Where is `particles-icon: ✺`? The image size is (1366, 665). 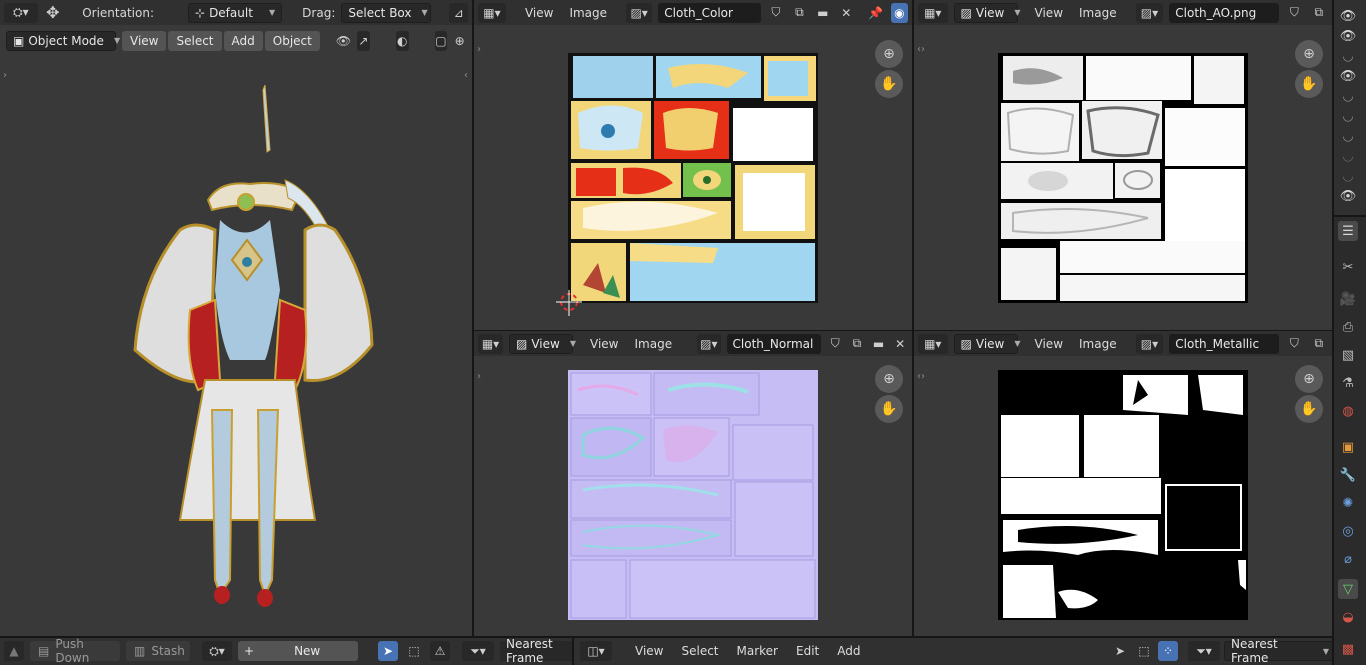 particles-icon: ✺ is located at coordinates (1348, 503).